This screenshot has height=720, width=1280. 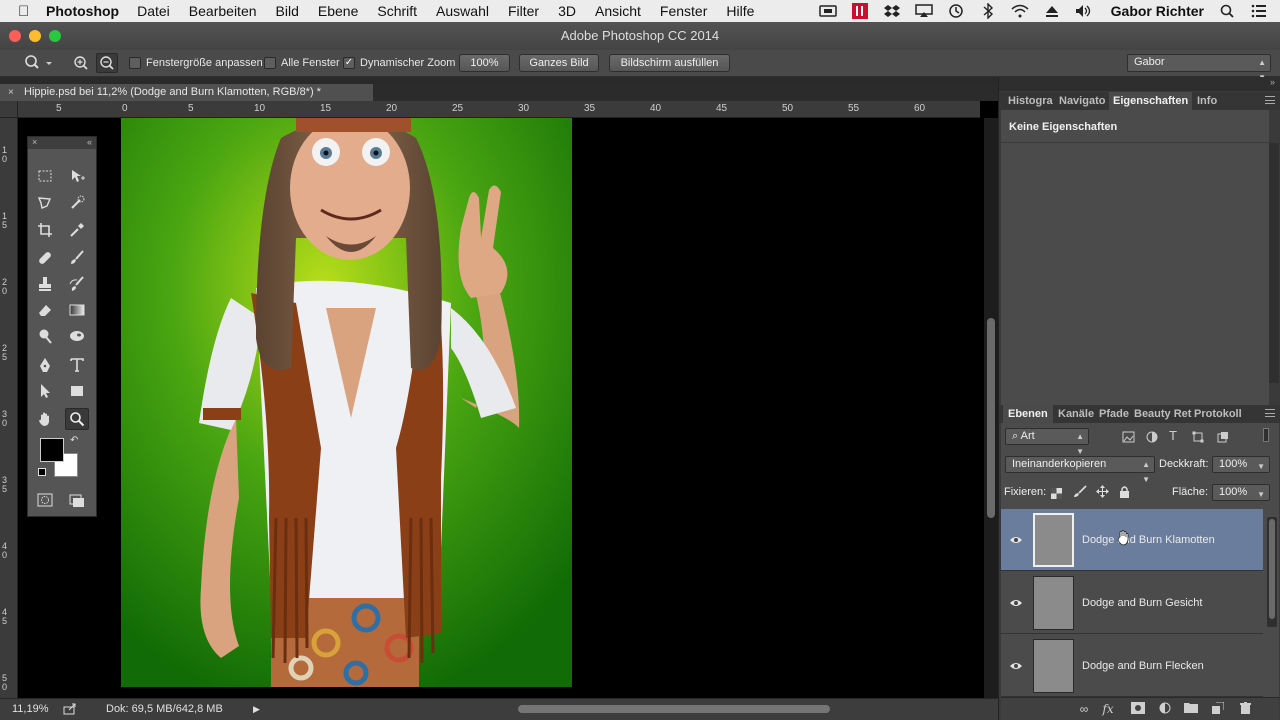 I want to click on clone-stamp-tool-icon, so click(x=45, y=284).